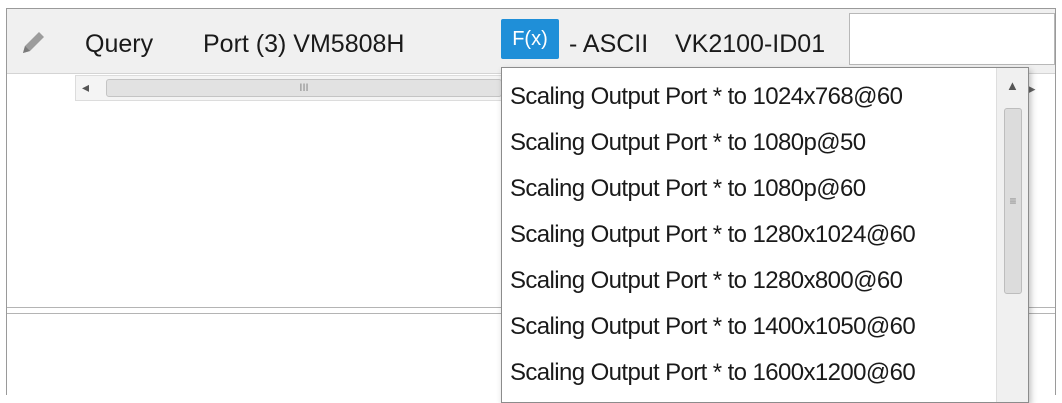 This screenshot has height=403, width=1062. Describe the element at coordinates (952, 39) in the screenshot. I see `value-input` at that location.